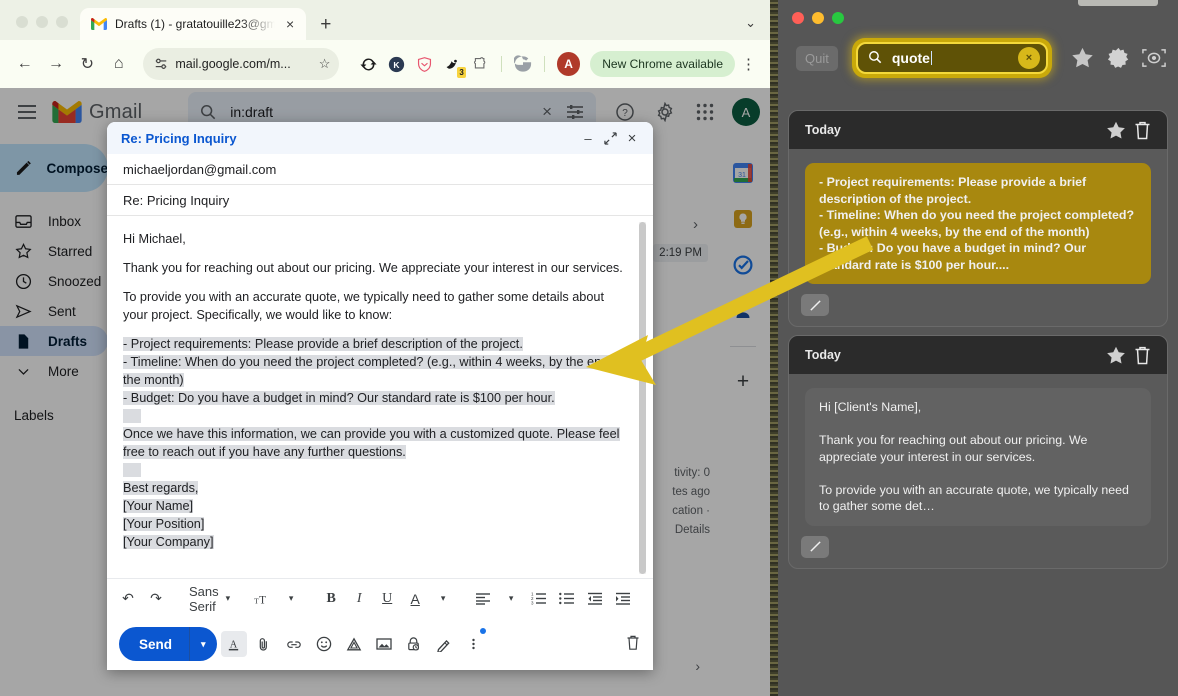 Image resolution: width=1178 pixels, height=696 pixels. What do you see at coordinates (193, 24) in the screenshot?
I see `browser-tab-gmail: Drafts (1) - gratatouille23@gm ×` at bounding box center [193, 24].